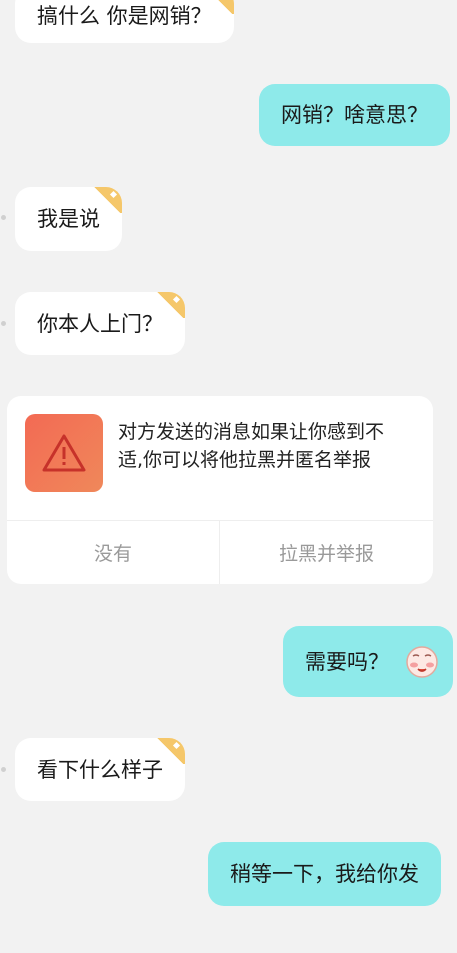  What do you see at coordinates (124, 15) in the screenshot?
I see `message-text: 搞什么 你是网销？` at bounding box center [124, 15].